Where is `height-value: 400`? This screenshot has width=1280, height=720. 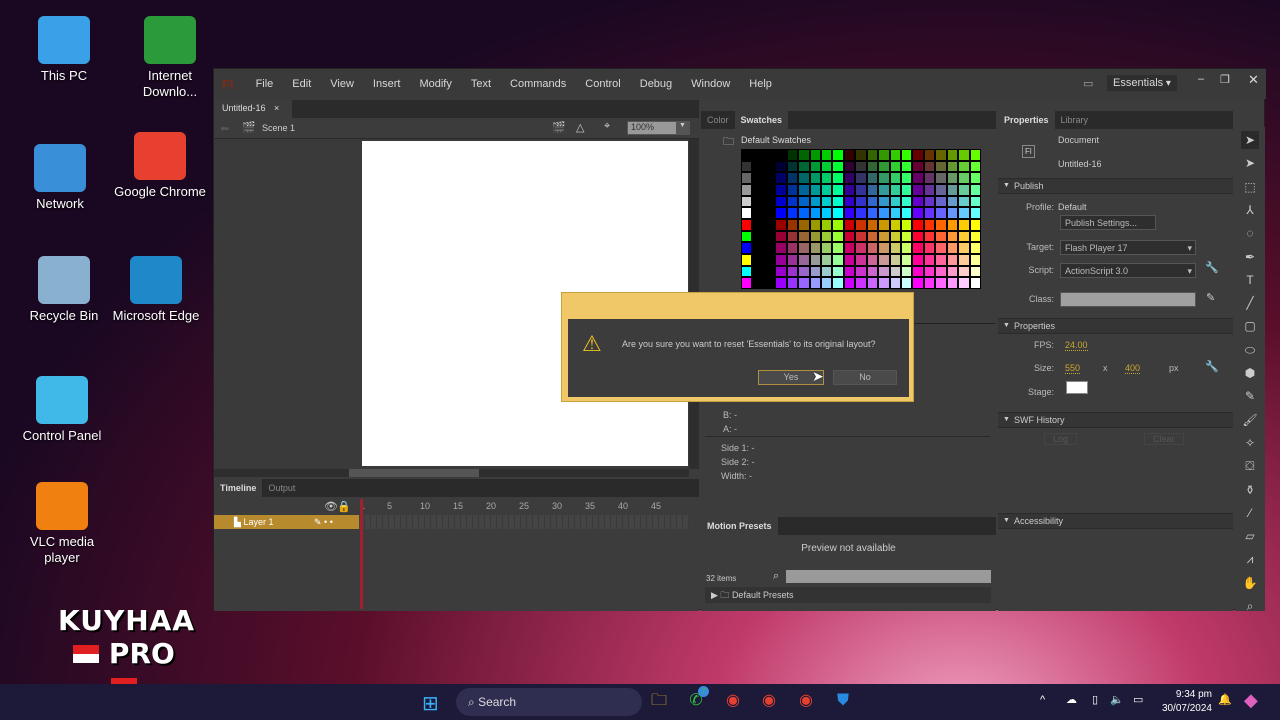 height-value: 400 is located at coordinates (1133, 368).